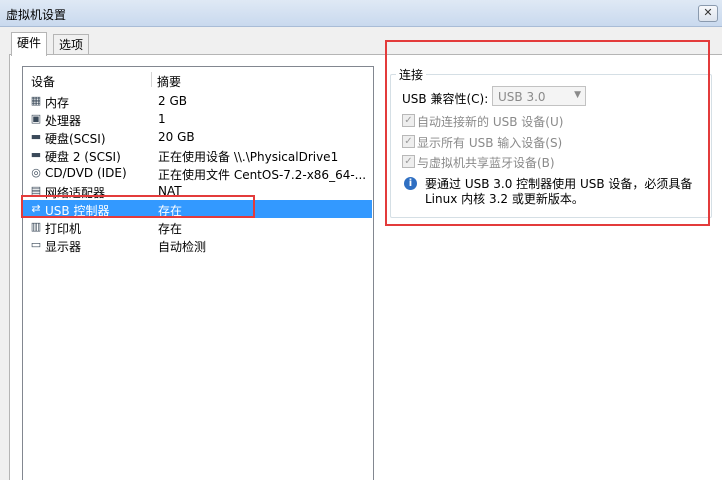 This screenshot has width=722, height=480. What do you see at coordinates (182, 247) in the screenshot?
I see `device-summary: 自动检测` at bounding box center [182, 247].